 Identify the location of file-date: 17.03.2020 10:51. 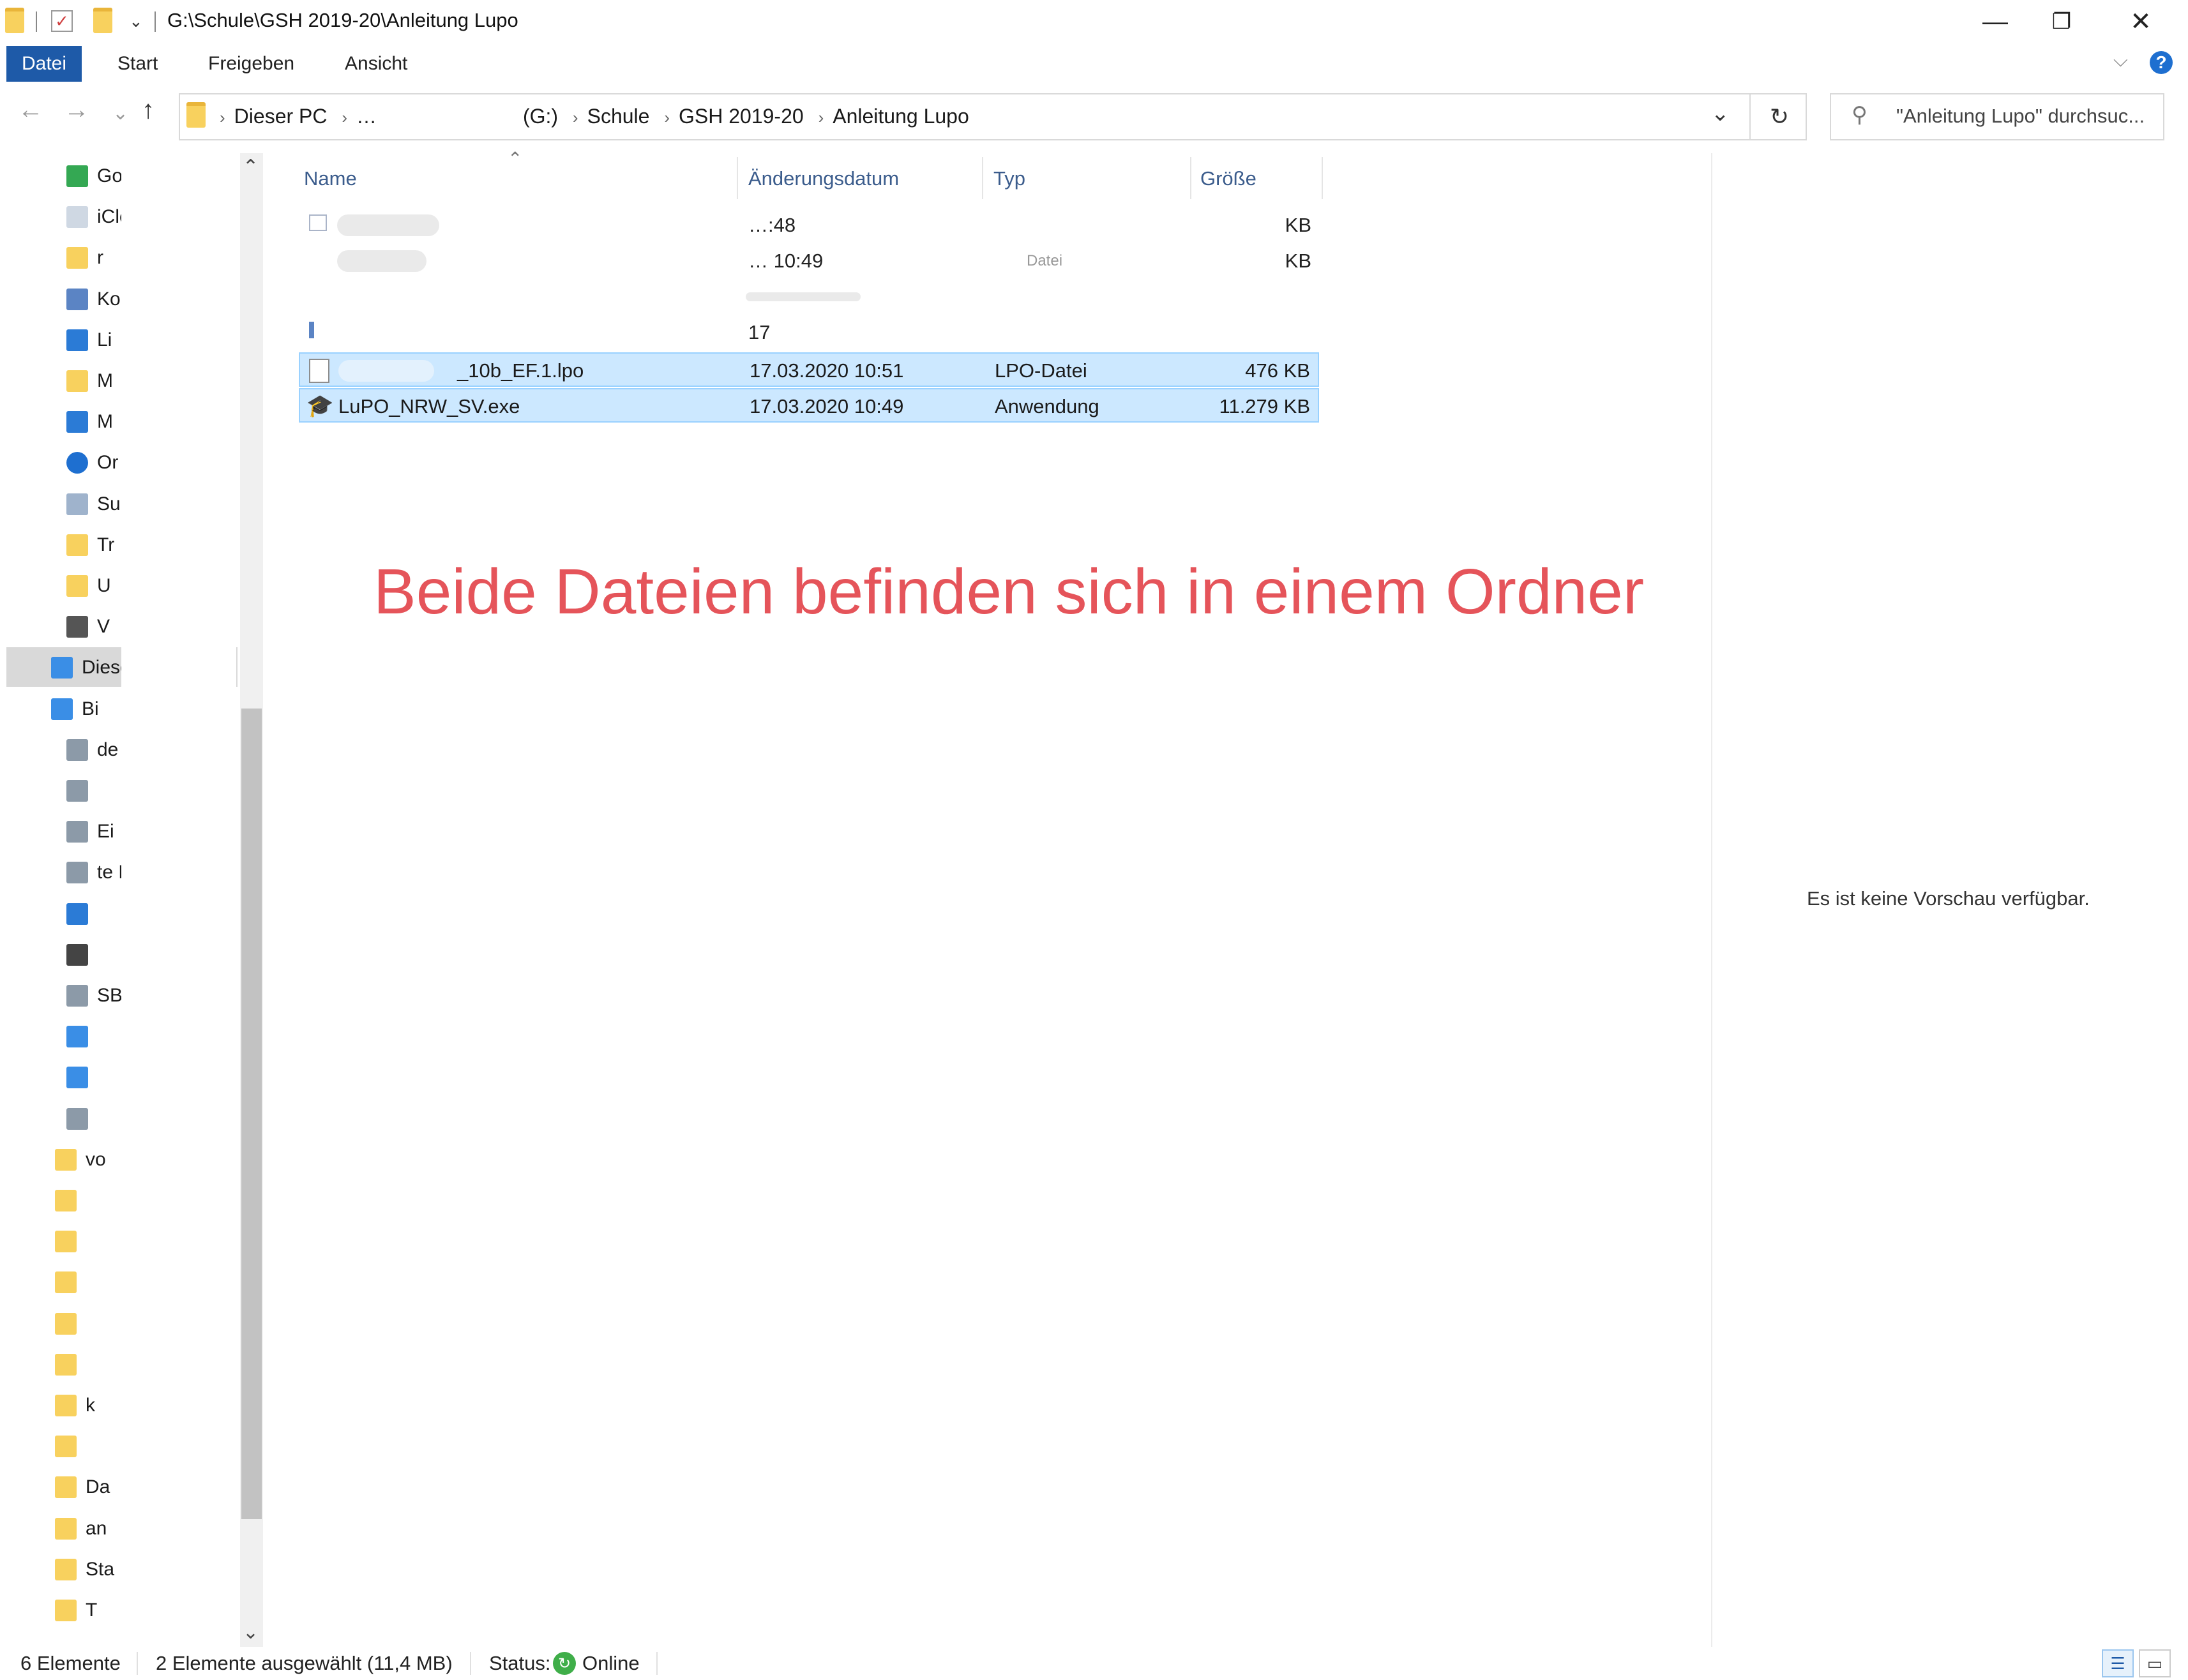
(827, 371).